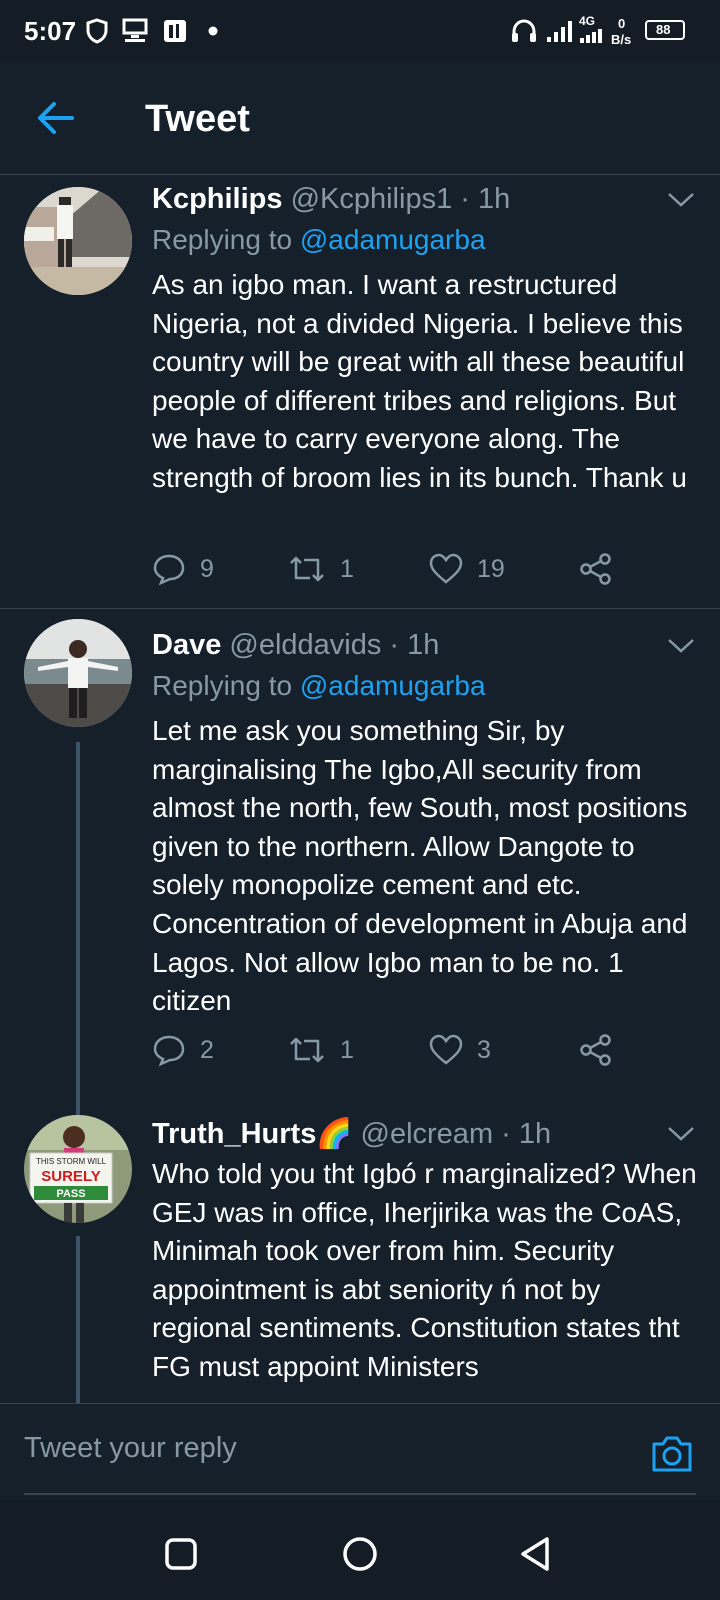 The image size is (720, 1600). What do you see at coordinates (484, 1049) in the screenshot?
I see `like-count: 3` at bounding box center [484, 1049].